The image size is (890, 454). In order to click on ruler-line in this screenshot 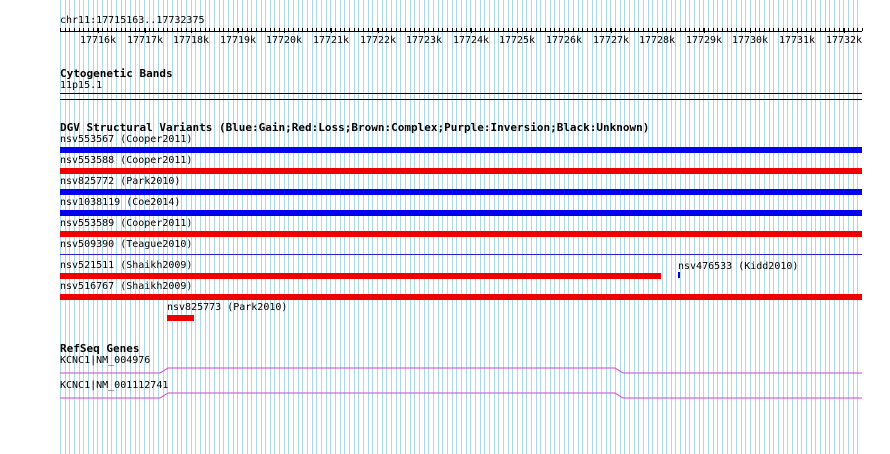, I will do `click(461, 31)`.